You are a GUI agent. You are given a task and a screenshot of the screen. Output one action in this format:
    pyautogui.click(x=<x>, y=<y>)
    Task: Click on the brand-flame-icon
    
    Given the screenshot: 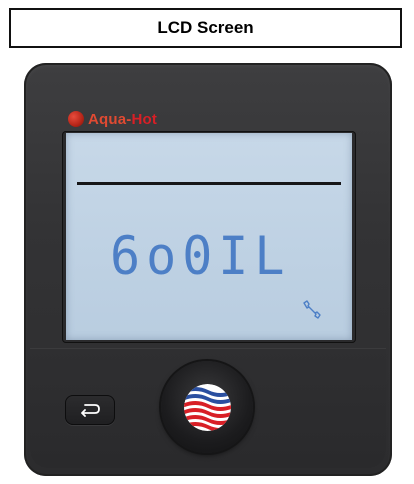 What is the action you would take?
    pyautogui.click(x=76, y=119)
    